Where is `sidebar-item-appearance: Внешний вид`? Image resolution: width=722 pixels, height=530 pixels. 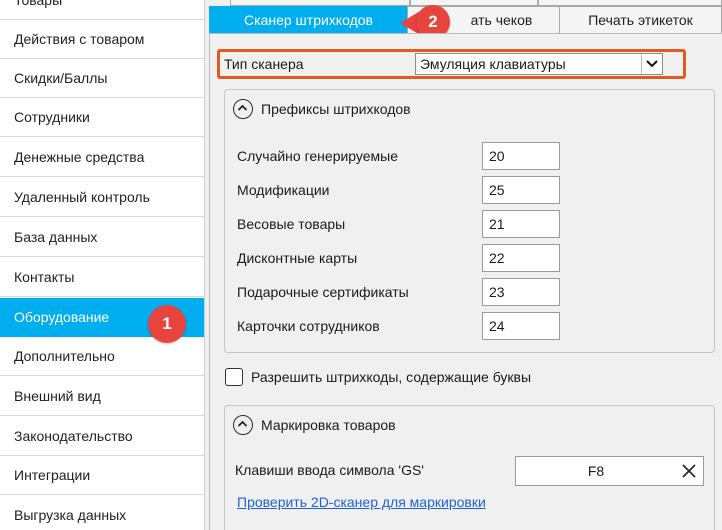
sidebar-item-appearance: Внешний вид is located at coordinates (102, 396).